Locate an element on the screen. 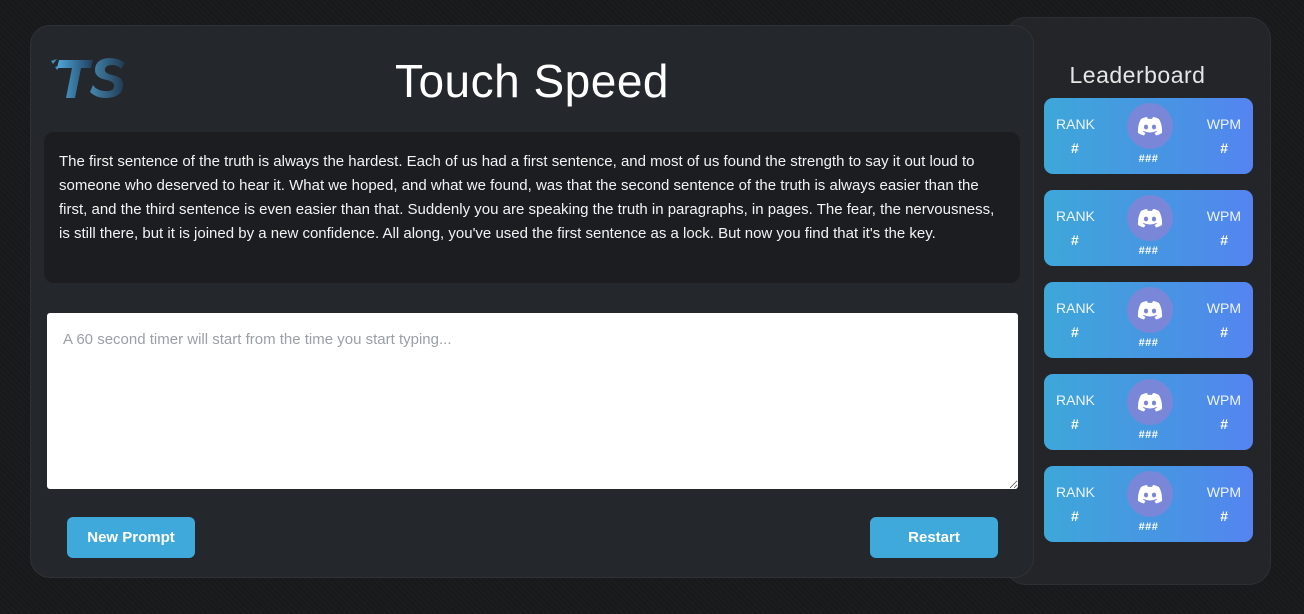 This screenshot has width=1304, height=614. leaderboard-title: Leaderboard is located at coordinates (1137, 75).